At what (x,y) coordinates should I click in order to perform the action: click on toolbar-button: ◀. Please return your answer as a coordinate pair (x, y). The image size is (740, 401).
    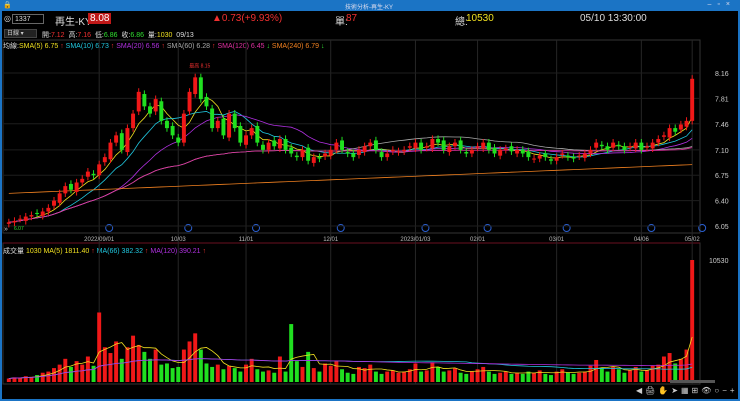
    Looking at the image, I should click on (640, 390).